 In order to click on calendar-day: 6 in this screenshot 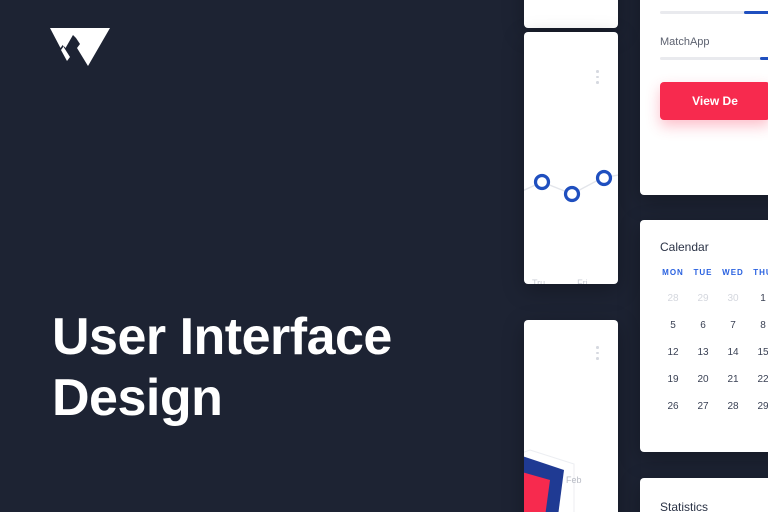, I will do `click(703, 333)`.